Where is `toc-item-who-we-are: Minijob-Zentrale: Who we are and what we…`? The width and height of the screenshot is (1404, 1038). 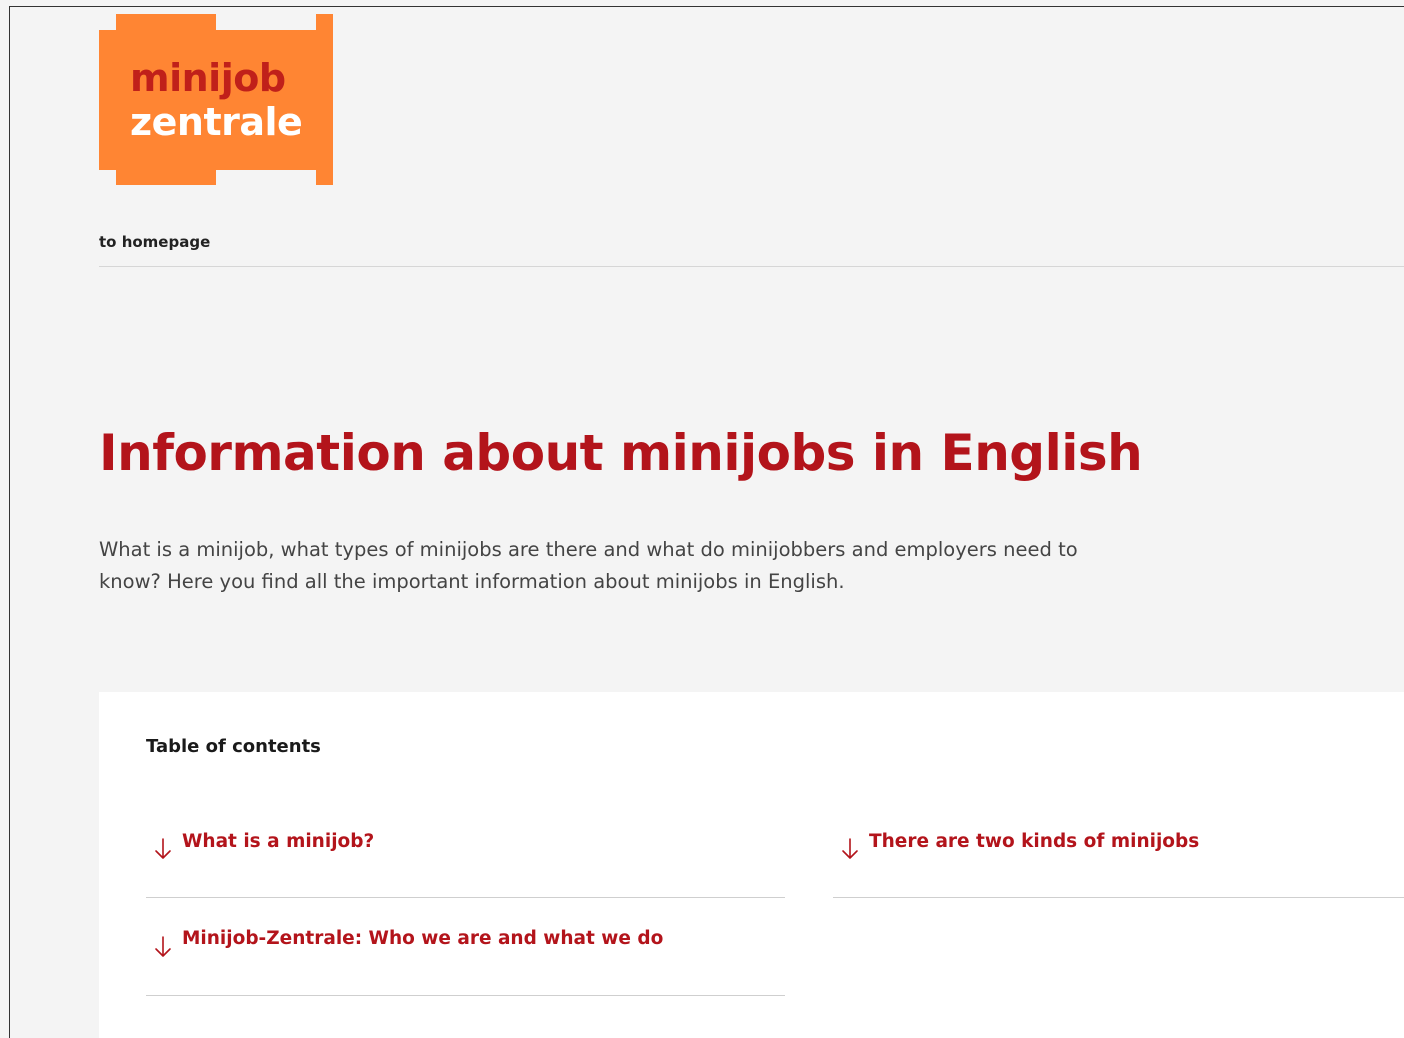 toc-item-who-we-are: Minijob-Zentrale: Who we are and what we… is located at coordinates (465, 947).